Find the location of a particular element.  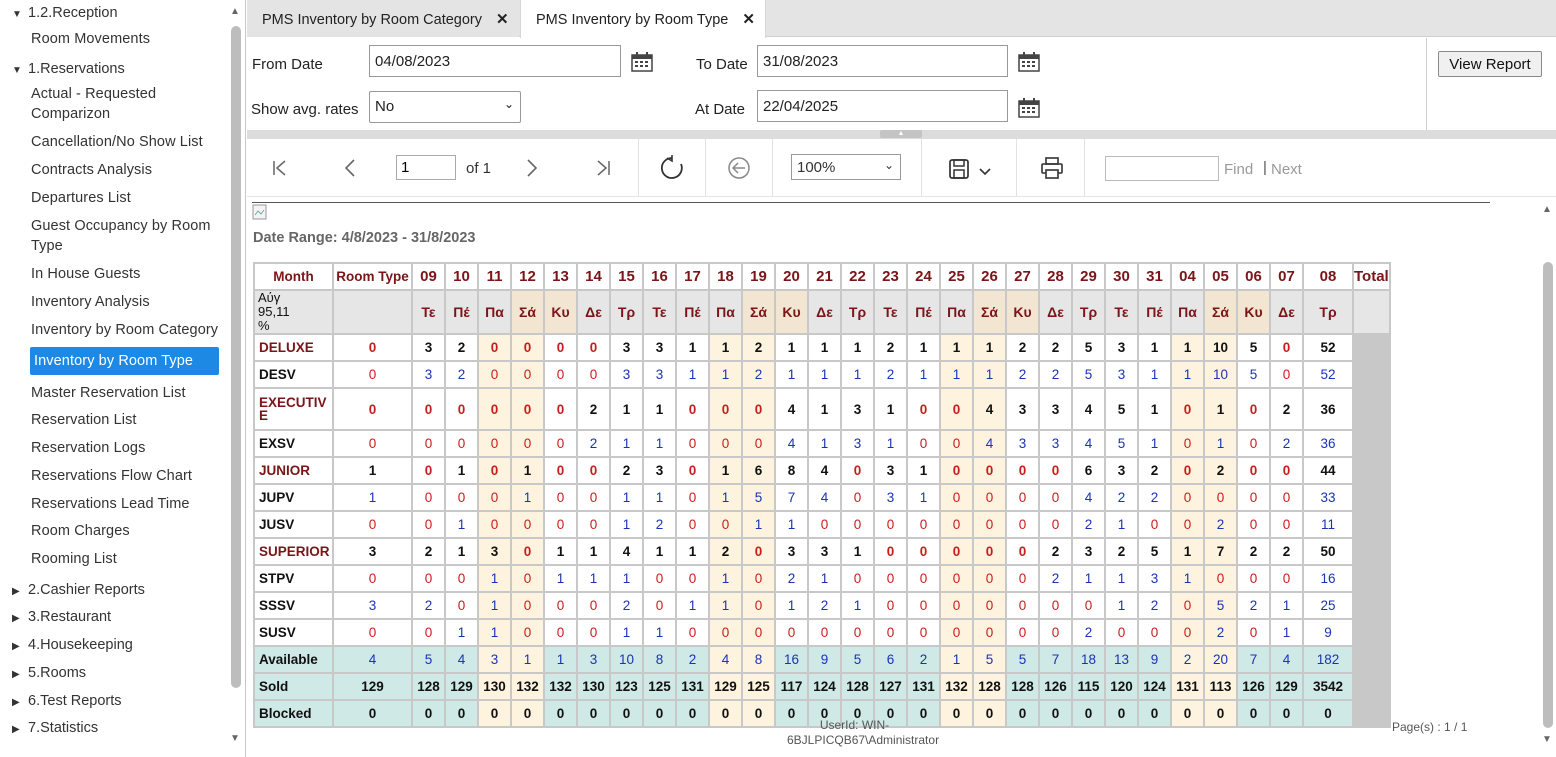

day-header: 15 is located at coordinates (626, 276).